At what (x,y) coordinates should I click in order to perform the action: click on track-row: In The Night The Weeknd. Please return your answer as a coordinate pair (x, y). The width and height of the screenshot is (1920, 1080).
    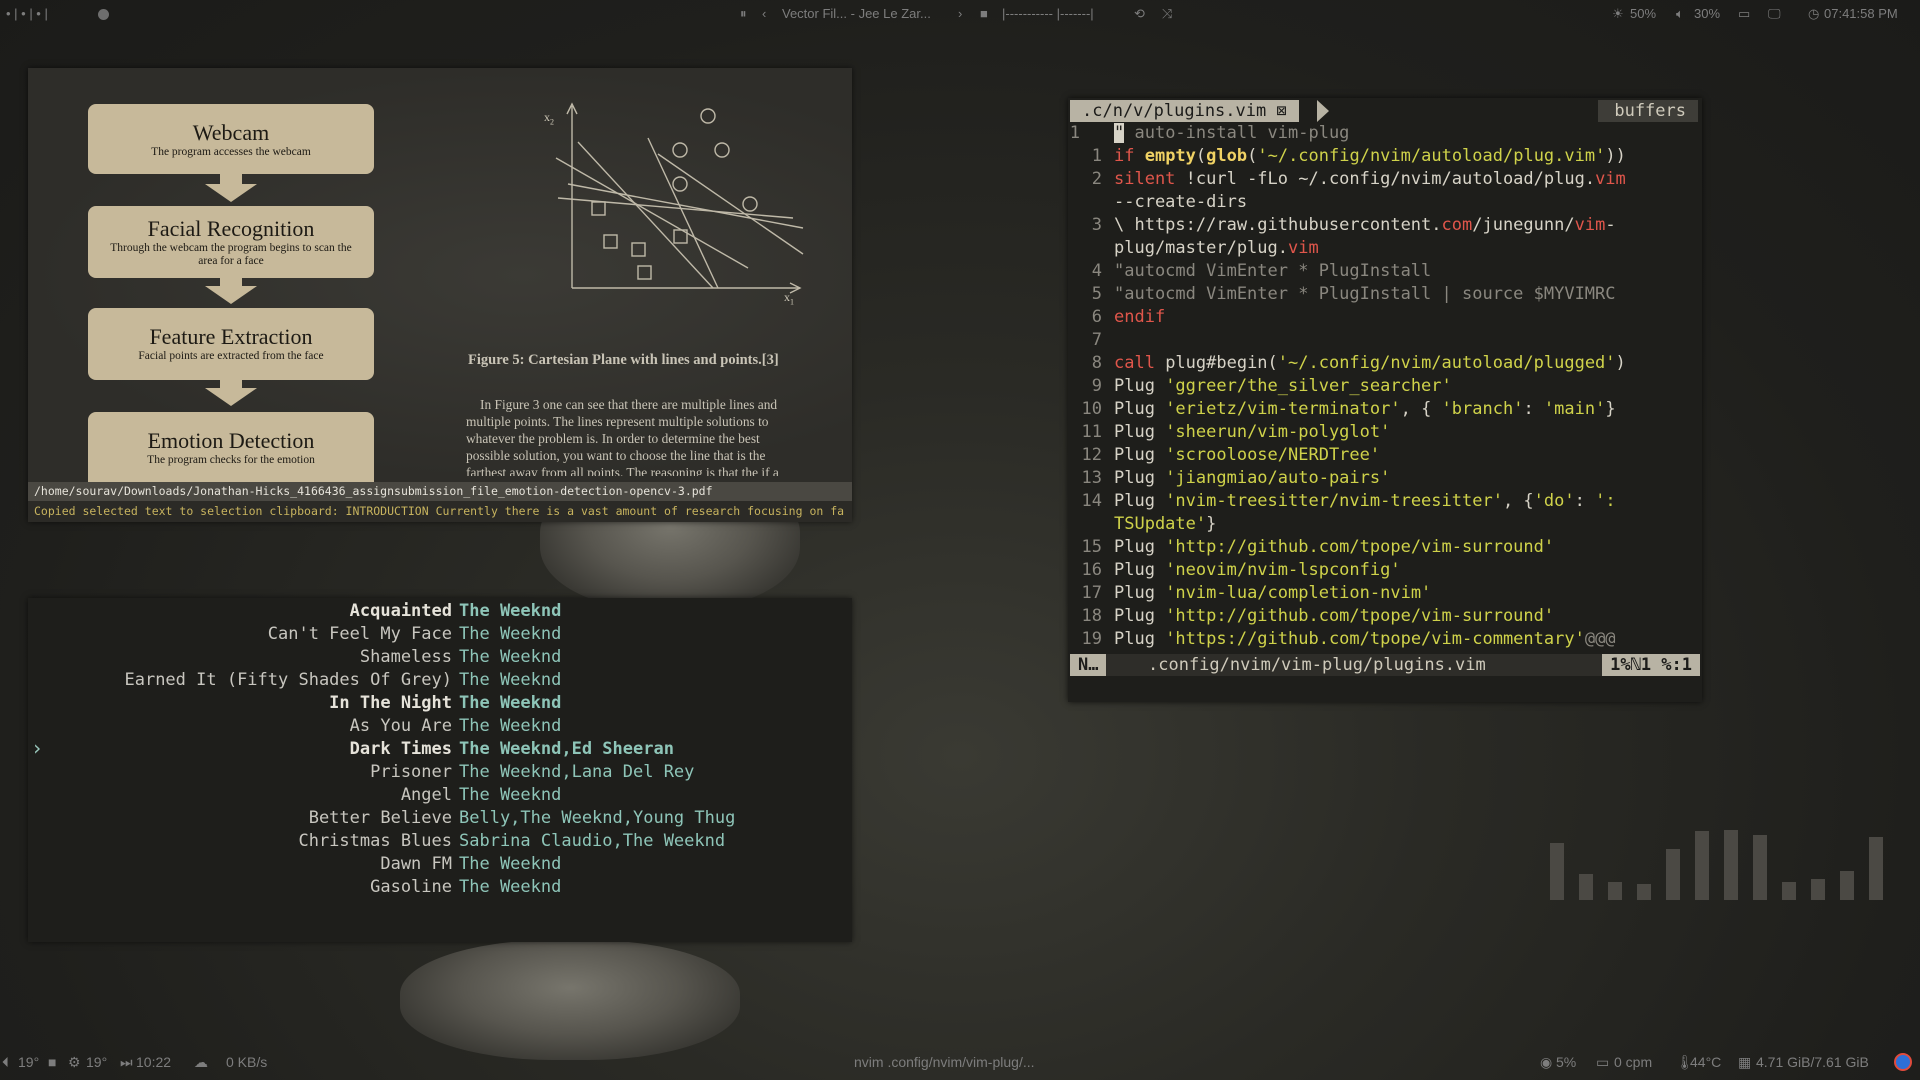
    Looking at the image, I should click on (440, 703).